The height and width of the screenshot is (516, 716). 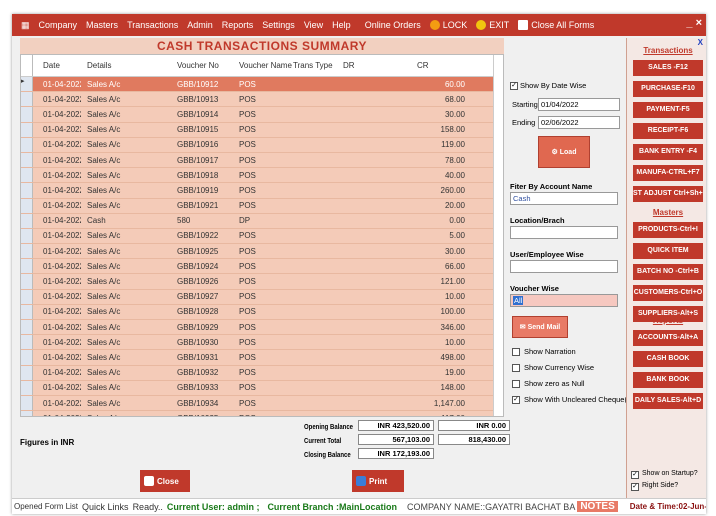 I want to click on exit-button: EXIT, so click(x=492, y=25).